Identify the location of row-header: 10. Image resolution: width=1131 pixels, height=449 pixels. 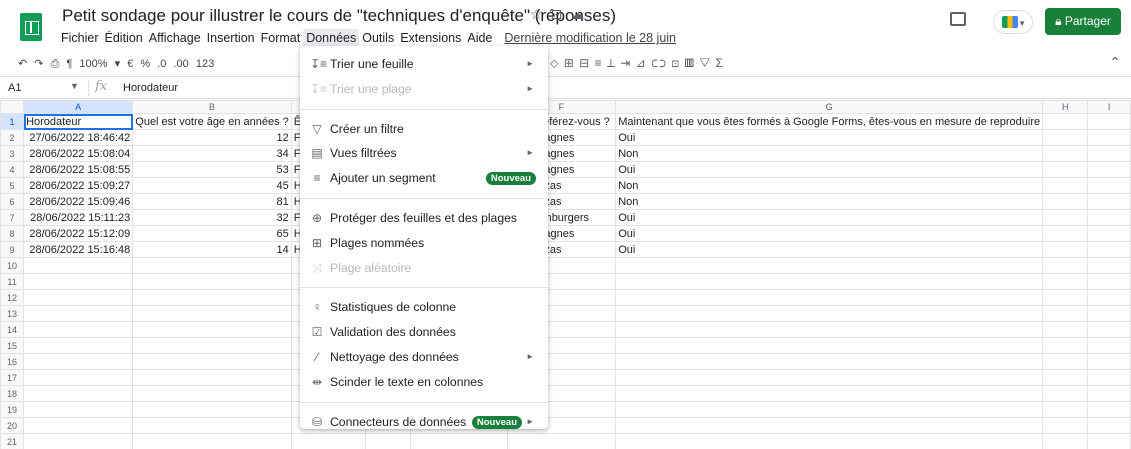
(12, 266).